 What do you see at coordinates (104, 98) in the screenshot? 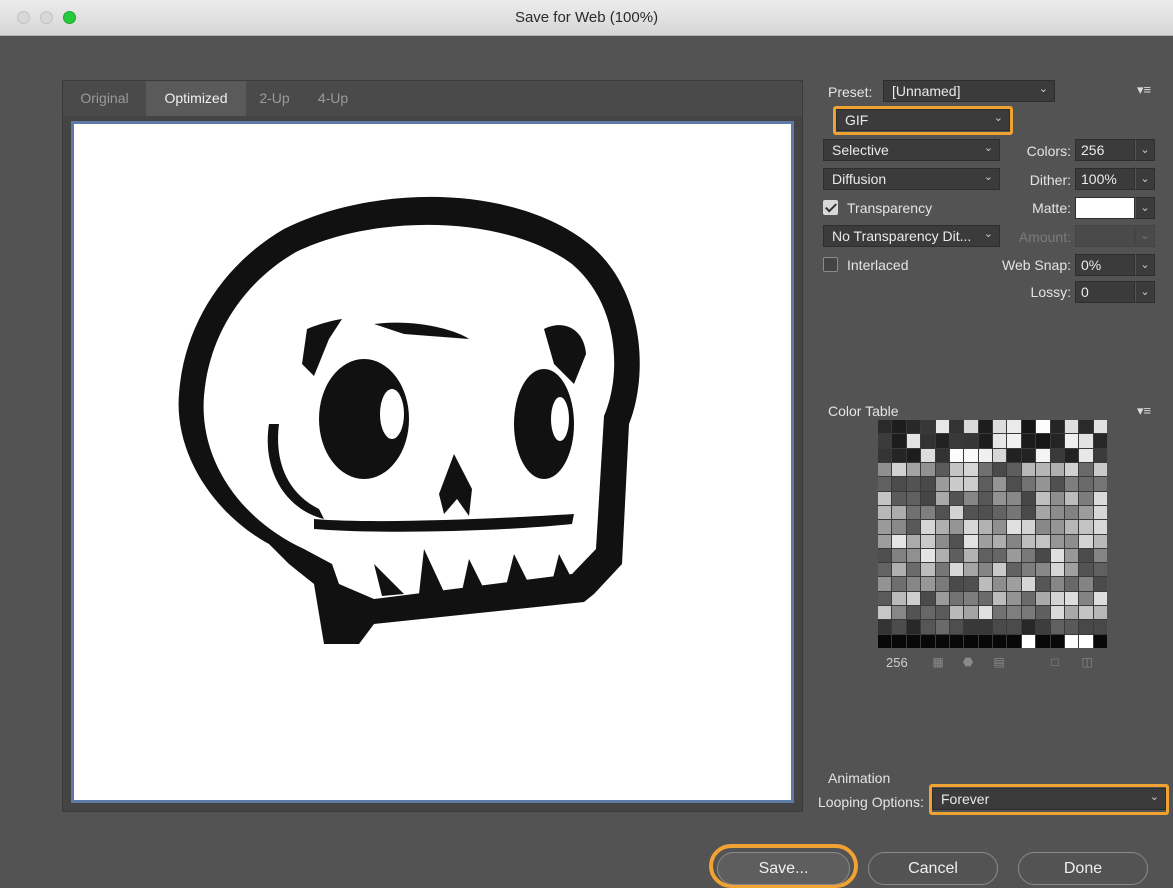
I see `tab-original: Original` at bounding box center [104, 98].